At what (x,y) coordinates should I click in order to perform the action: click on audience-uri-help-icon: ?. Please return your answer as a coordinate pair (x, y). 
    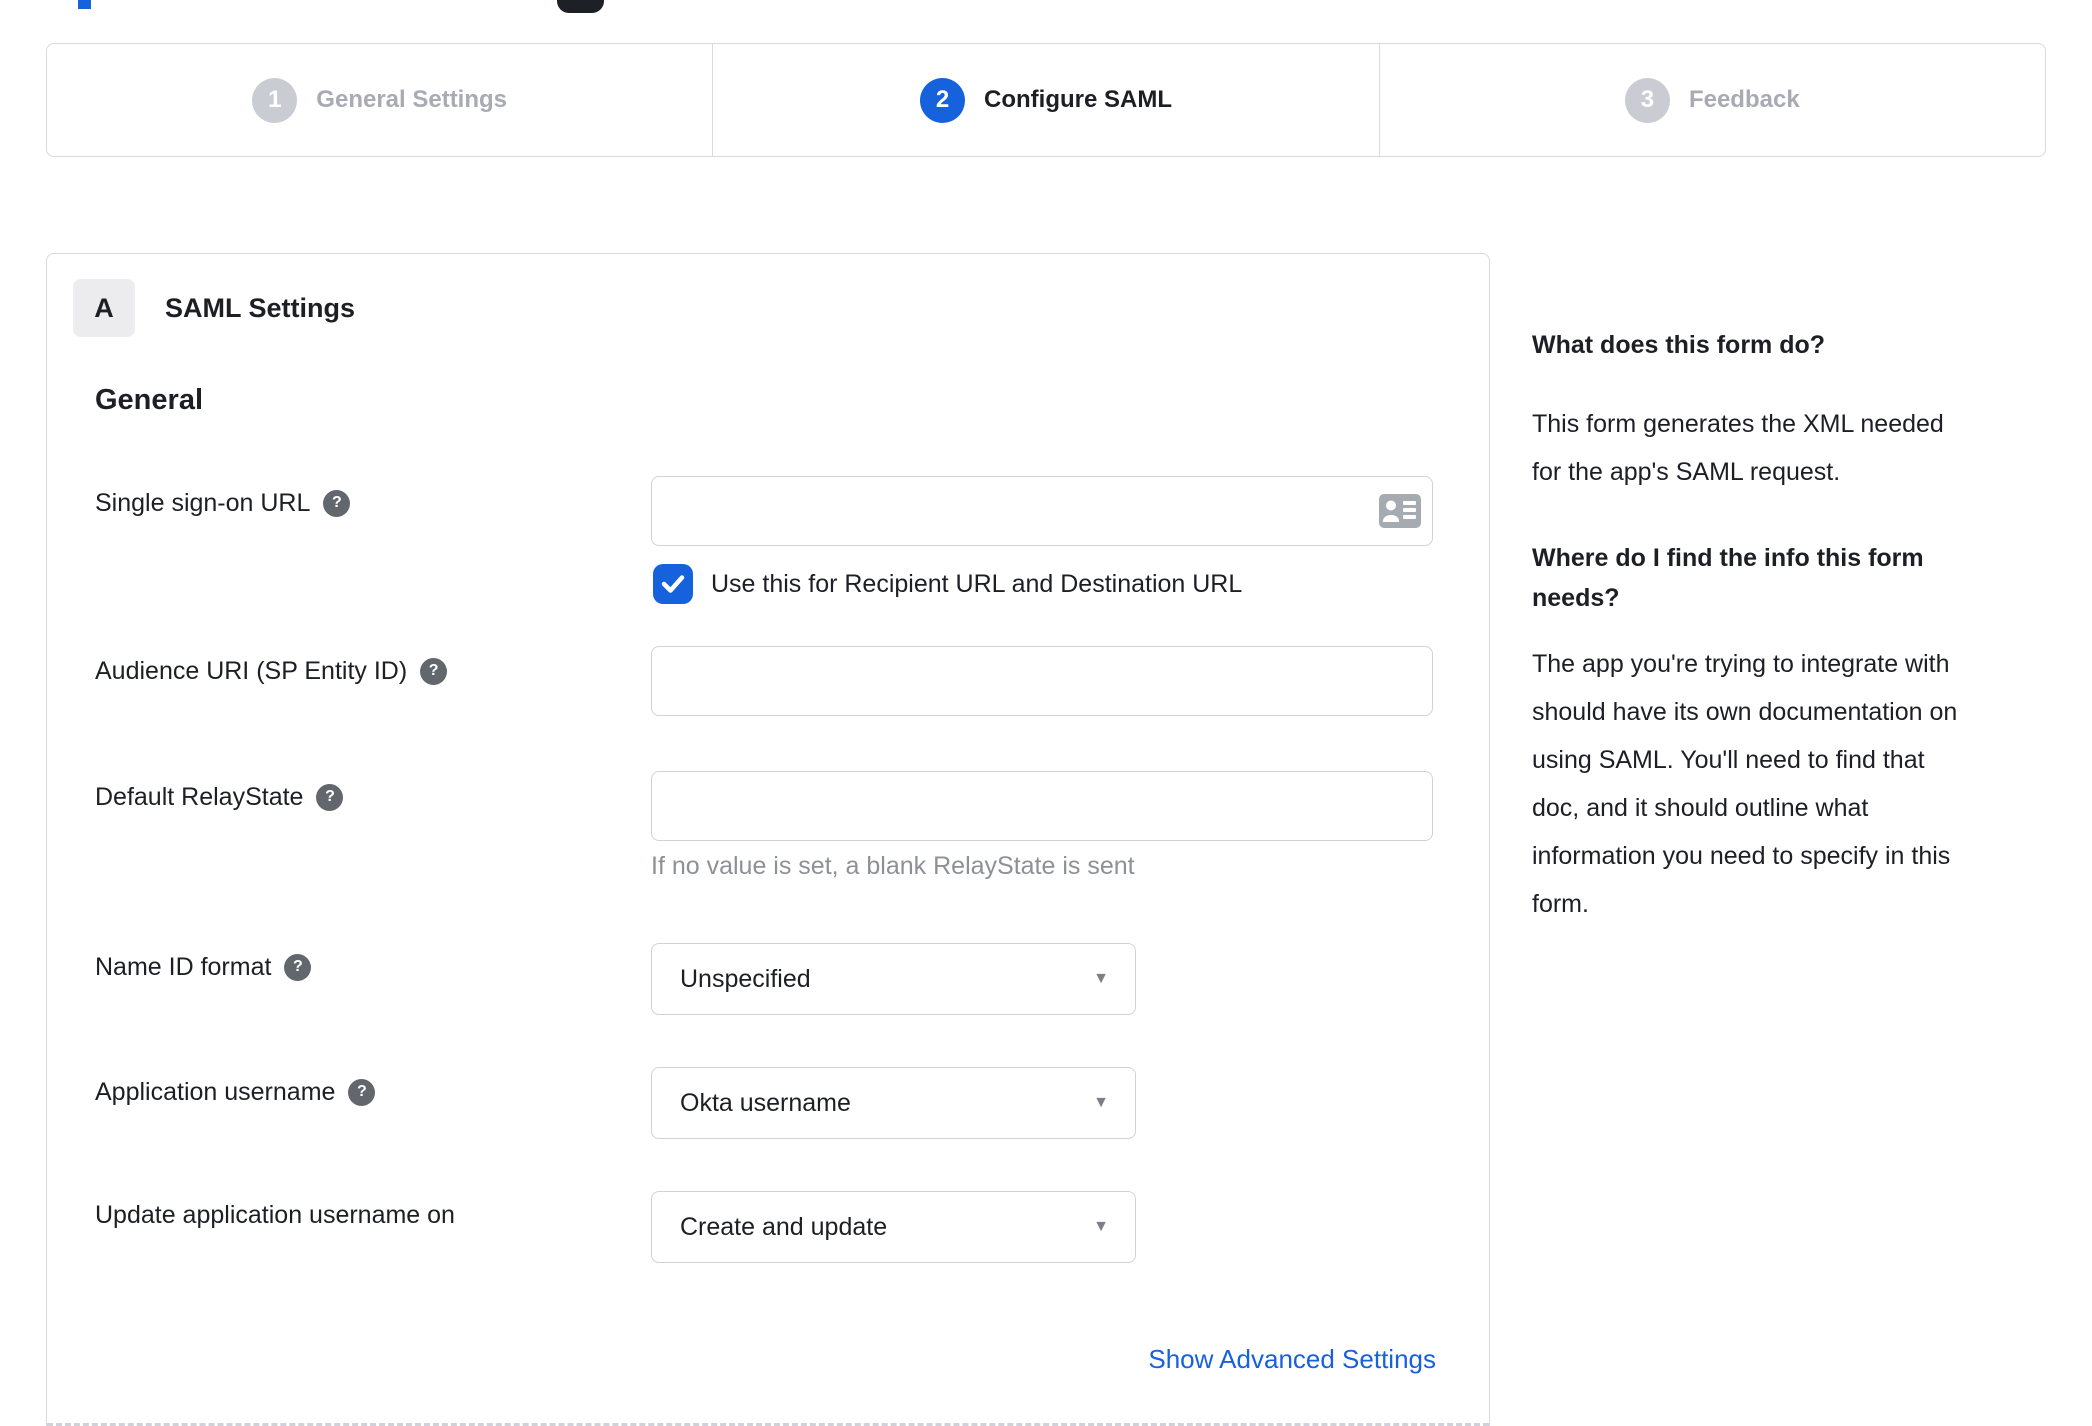
    Looking at the image, I should click on (434, 671).